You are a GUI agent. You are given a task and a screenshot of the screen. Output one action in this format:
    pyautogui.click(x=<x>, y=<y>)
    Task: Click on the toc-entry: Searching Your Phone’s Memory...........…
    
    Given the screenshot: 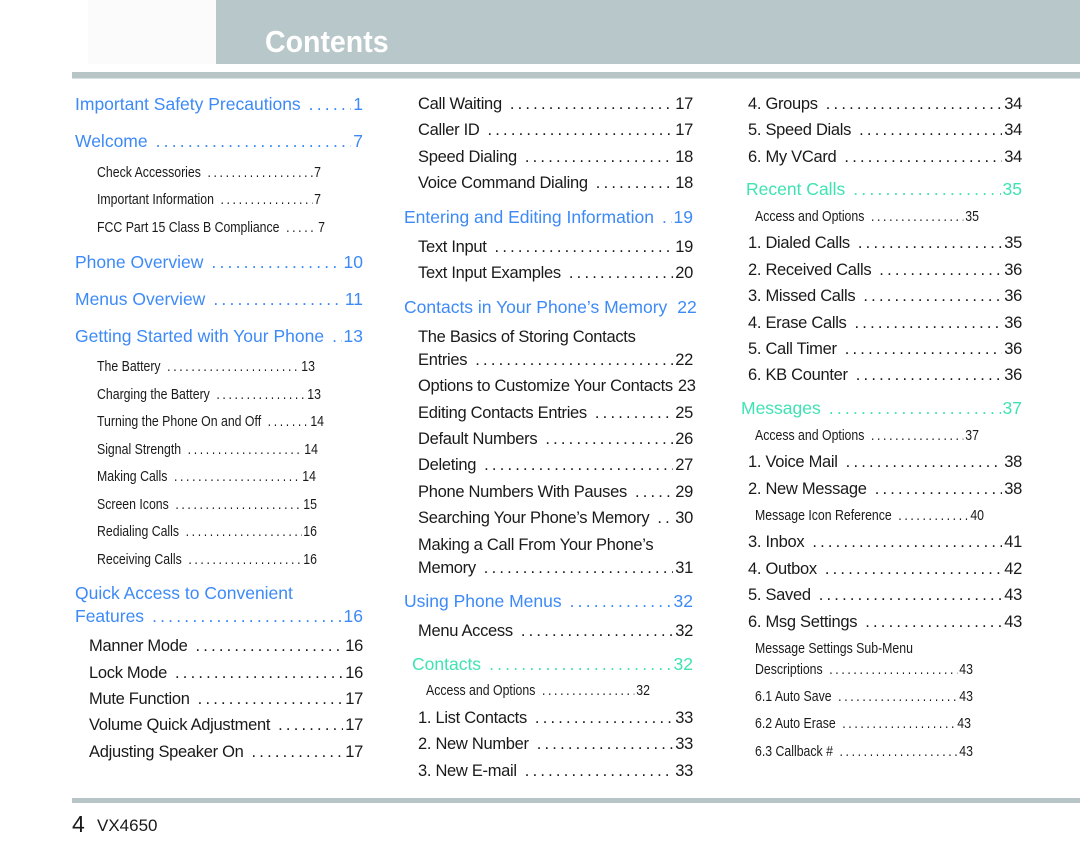 What is the action you would take?
    pyautogui.click(x=555, y=518)
    